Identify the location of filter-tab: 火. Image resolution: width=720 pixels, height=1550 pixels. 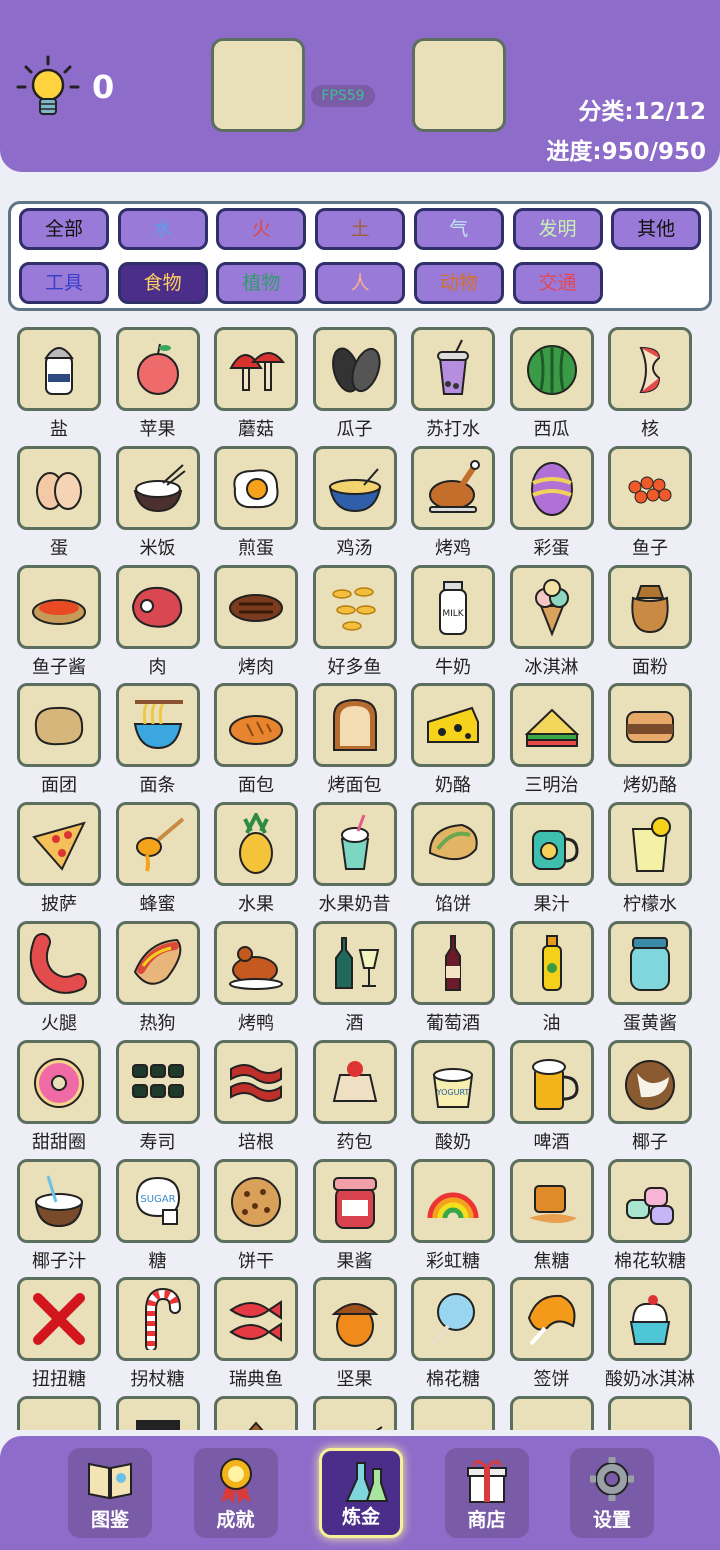
(261, 229).